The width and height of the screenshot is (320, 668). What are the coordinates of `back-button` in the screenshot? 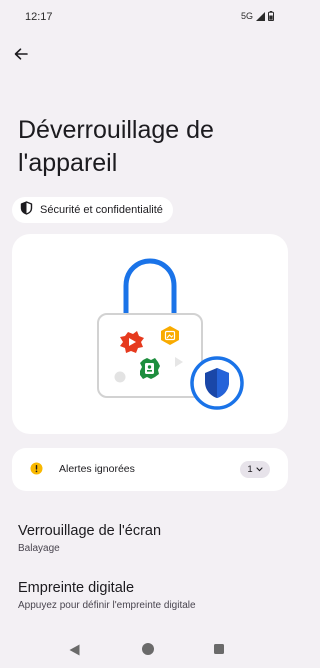 It's located at (21, 56).